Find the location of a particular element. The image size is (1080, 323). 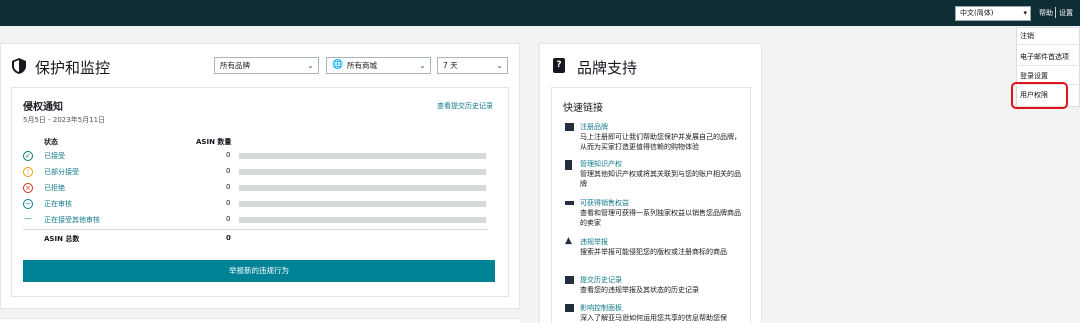

chevron-down-icon: ▾ is located at coordinates (1025, 13).